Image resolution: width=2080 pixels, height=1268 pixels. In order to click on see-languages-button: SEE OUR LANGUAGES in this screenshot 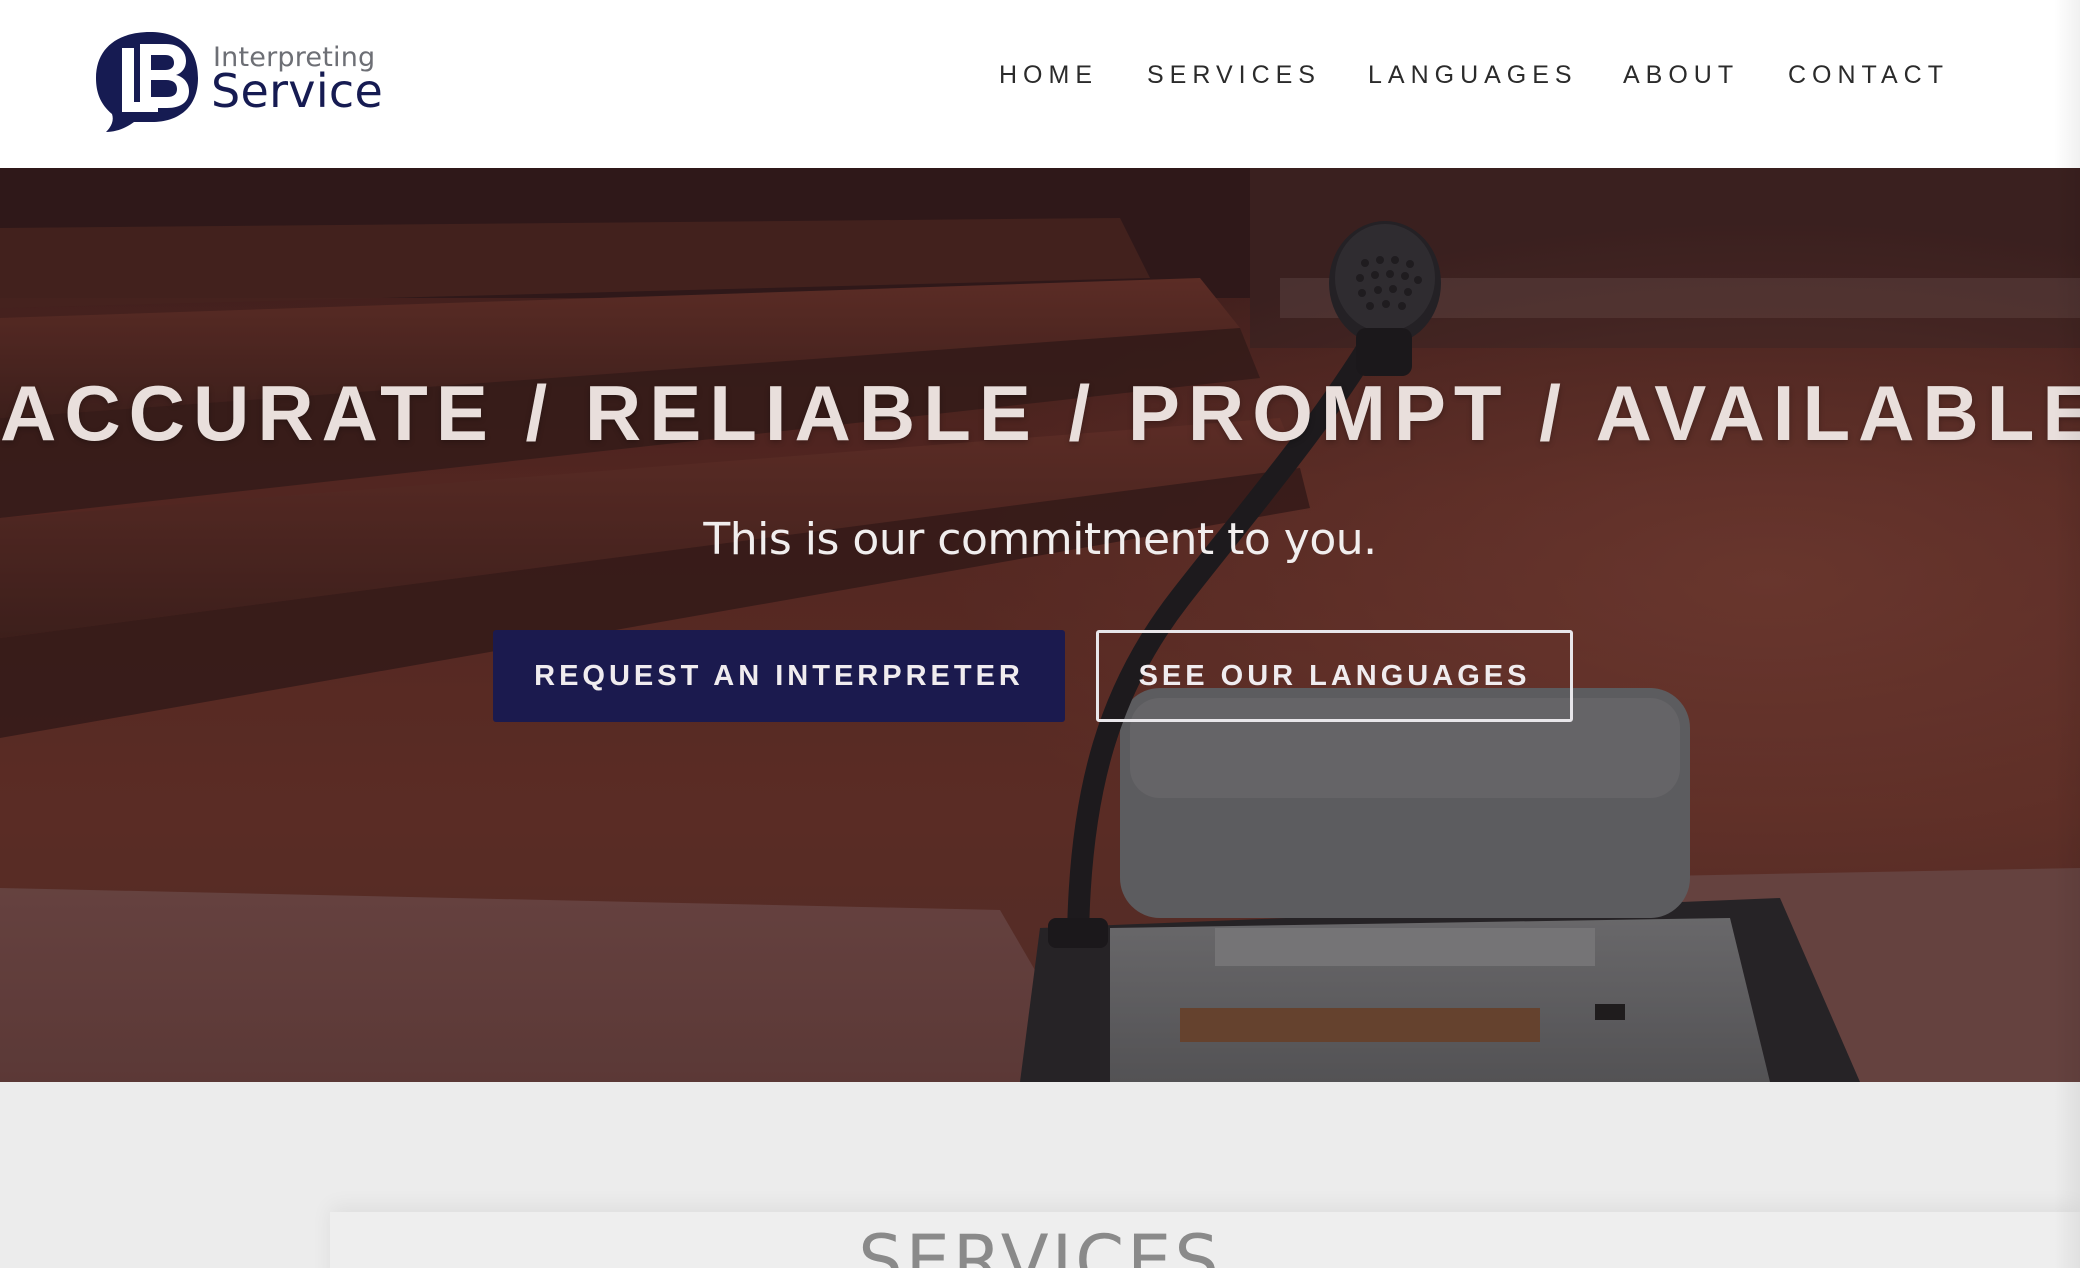, I will do `click(1334, 676)`.